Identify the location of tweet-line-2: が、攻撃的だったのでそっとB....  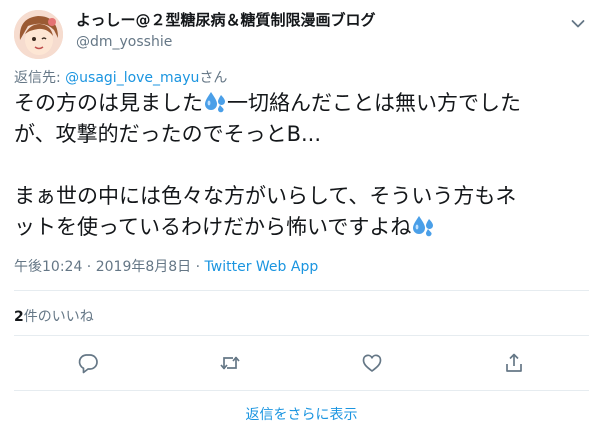
(168, 134).